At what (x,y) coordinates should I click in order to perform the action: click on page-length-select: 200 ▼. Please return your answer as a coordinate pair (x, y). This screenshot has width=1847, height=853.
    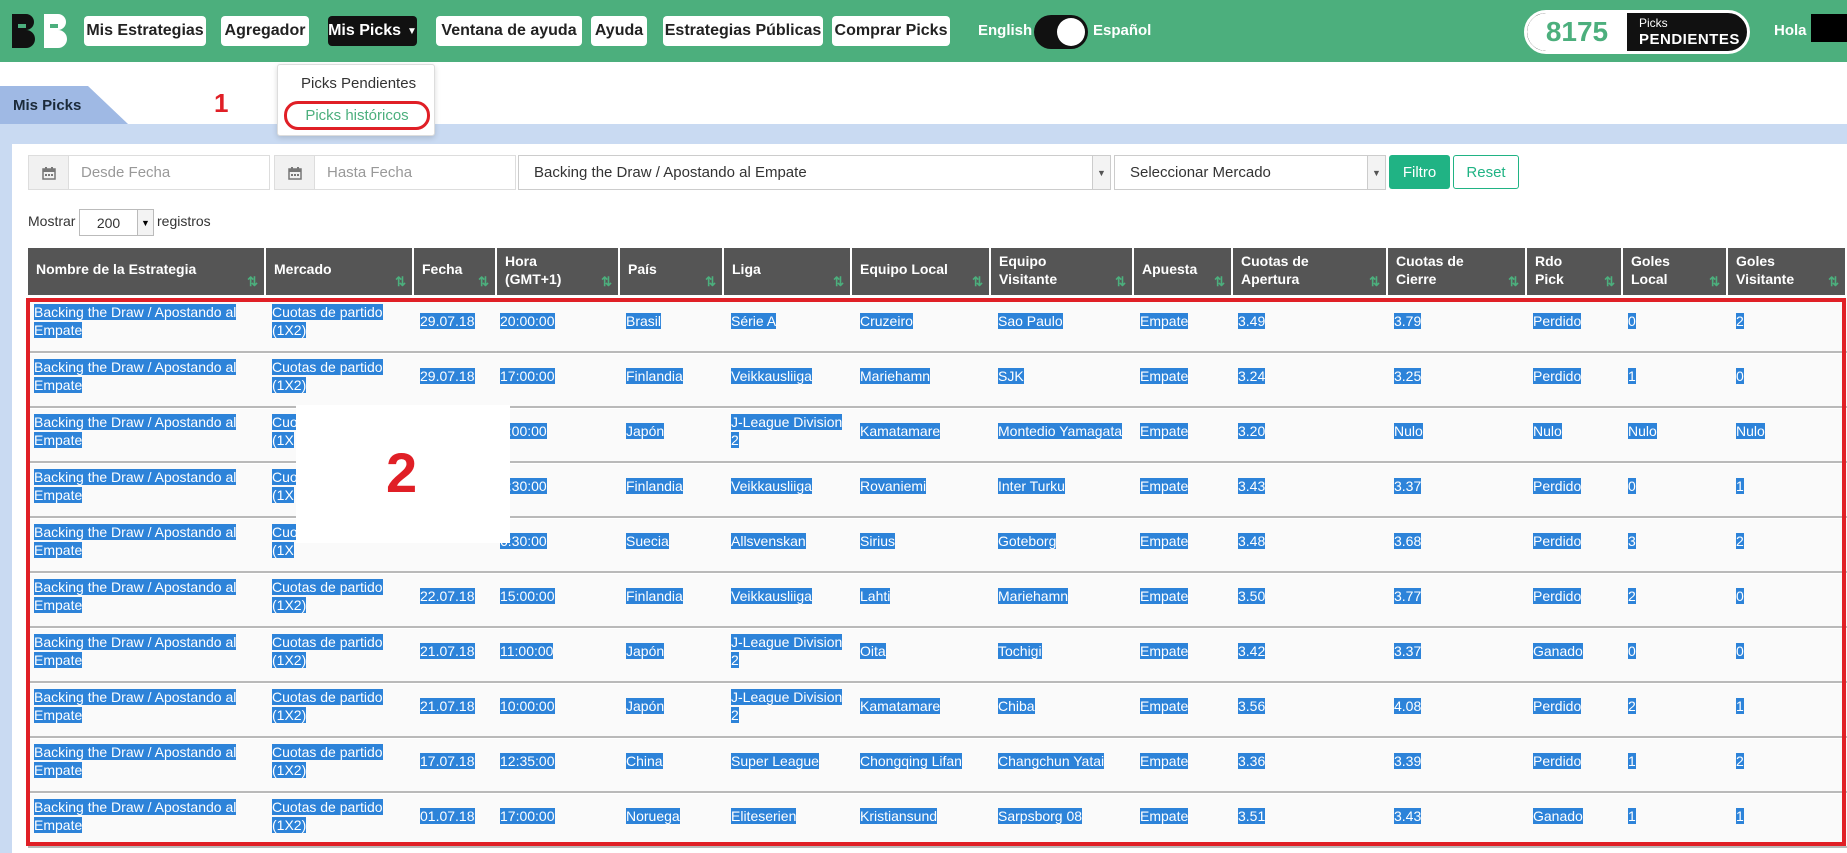
    Looking at the image, I should click on (116, 222).